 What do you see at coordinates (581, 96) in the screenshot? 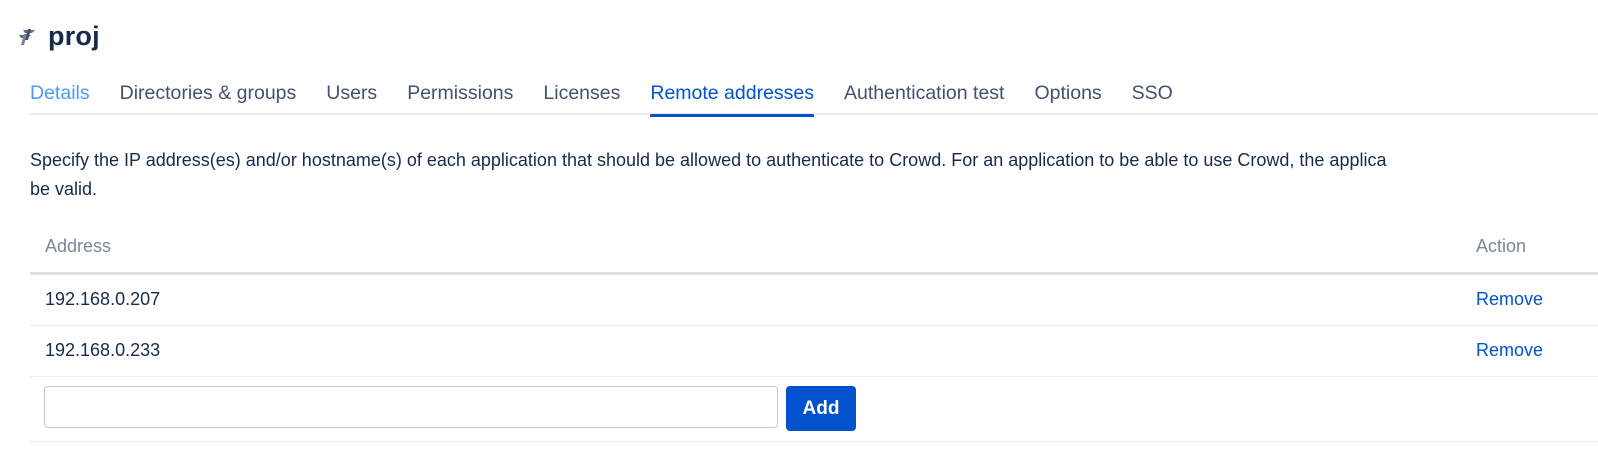
I see `tab-licenses: Licenses` at bounding box center [581, 96].